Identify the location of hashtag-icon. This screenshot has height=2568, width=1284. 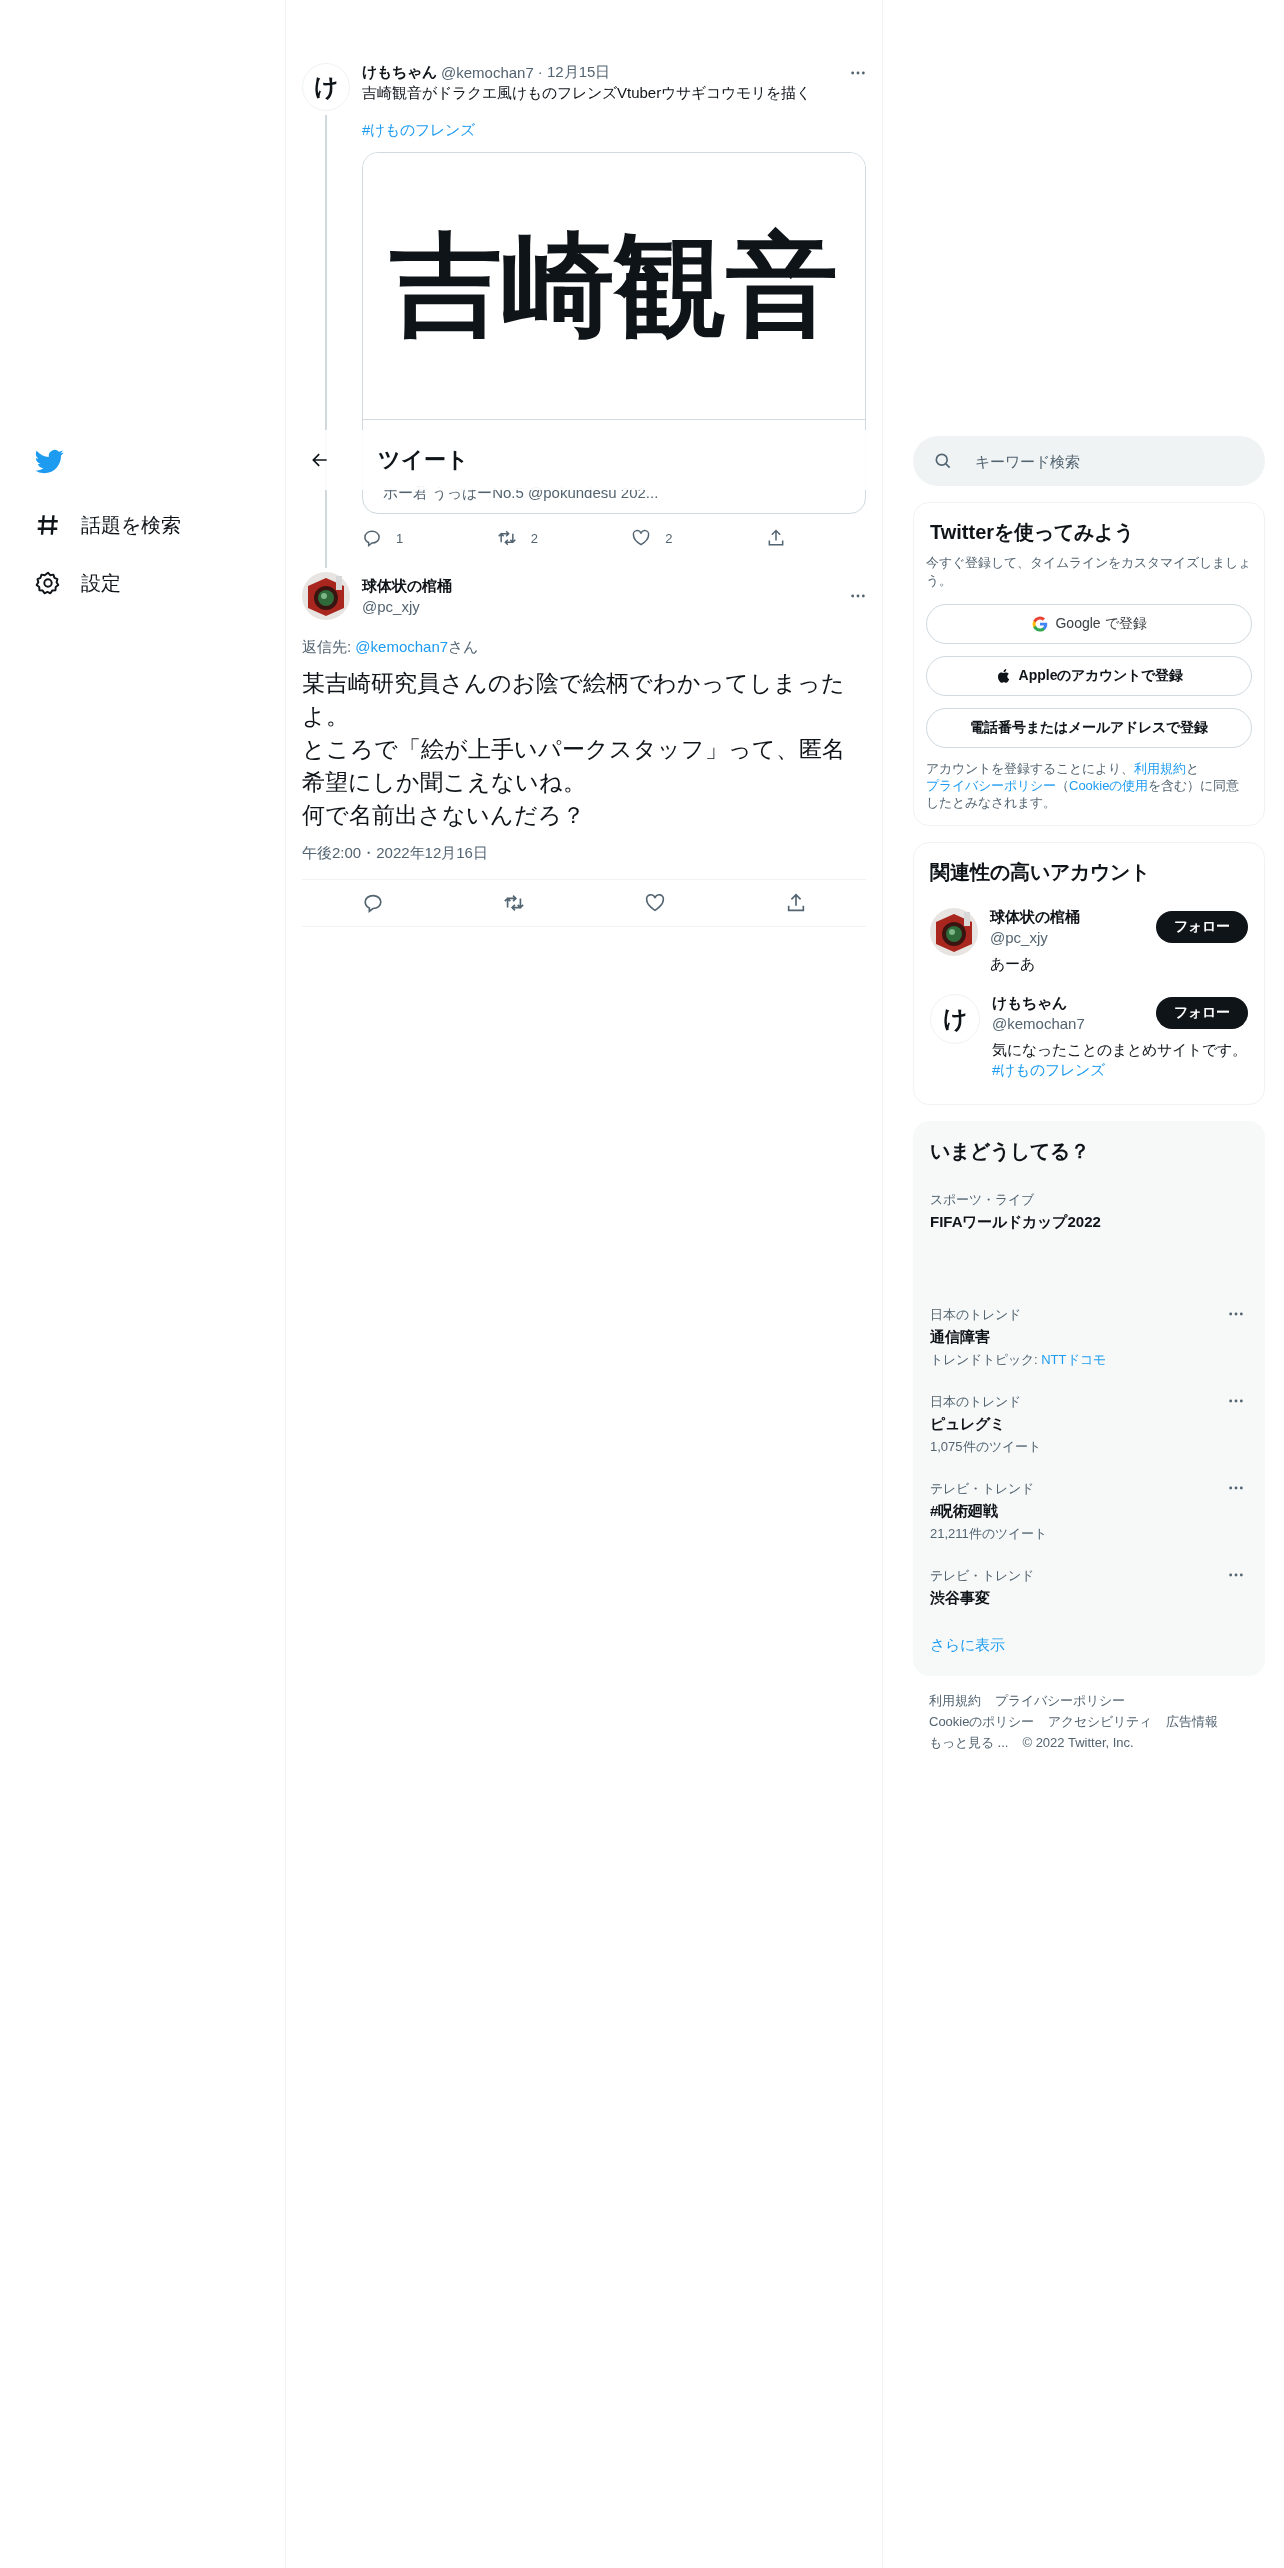
(48, 525).